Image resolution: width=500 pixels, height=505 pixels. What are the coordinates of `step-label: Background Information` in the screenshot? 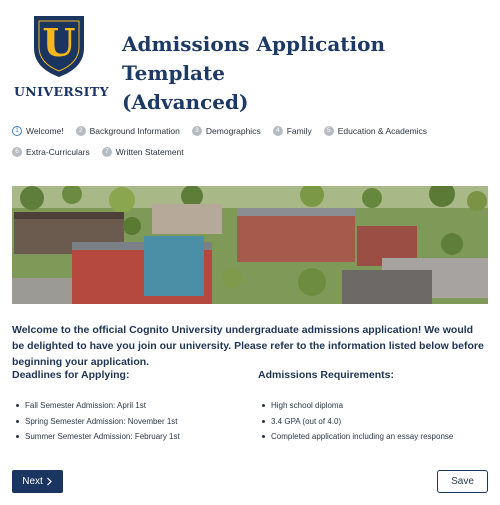 It's located at (134, 131).